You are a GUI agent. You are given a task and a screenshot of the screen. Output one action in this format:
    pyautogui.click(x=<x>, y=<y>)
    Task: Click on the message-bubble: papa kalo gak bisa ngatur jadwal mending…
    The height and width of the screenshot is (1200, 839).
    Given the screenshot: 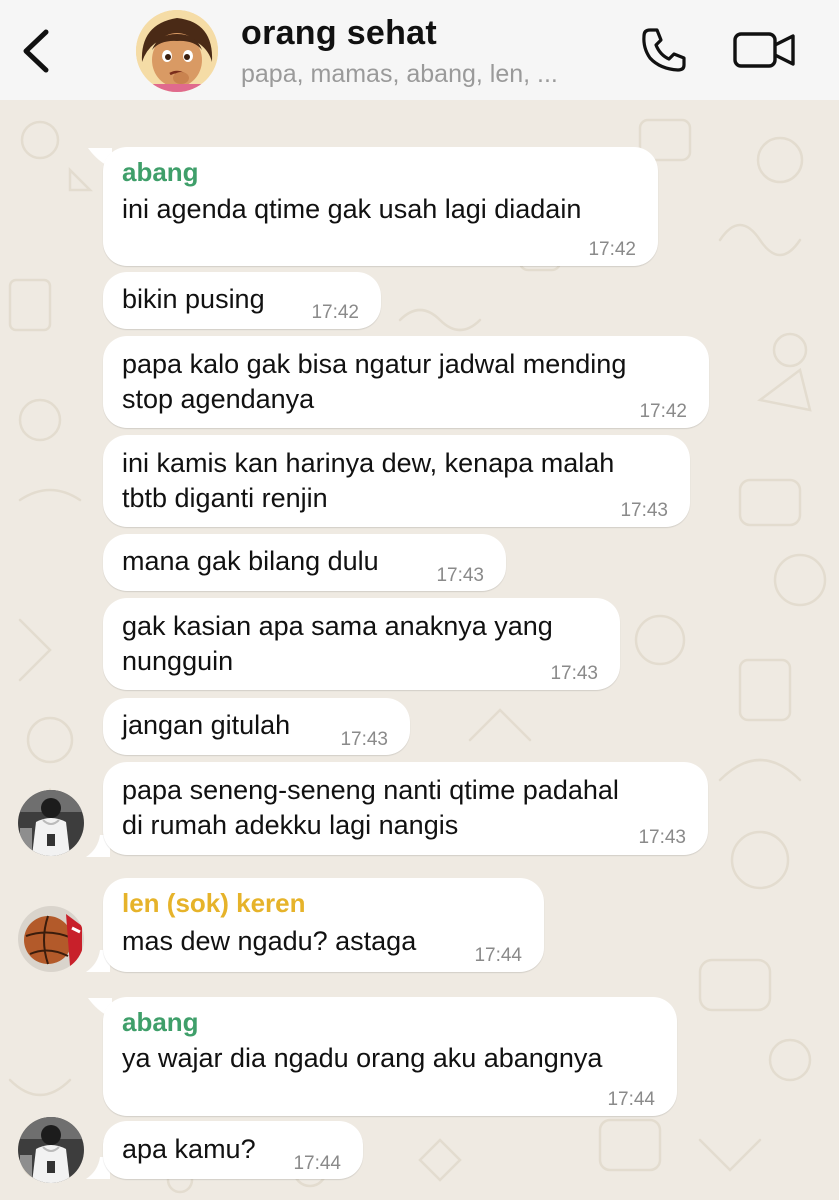 What is the action you would take?
    pyautogui.click(x=406, y=382)
    